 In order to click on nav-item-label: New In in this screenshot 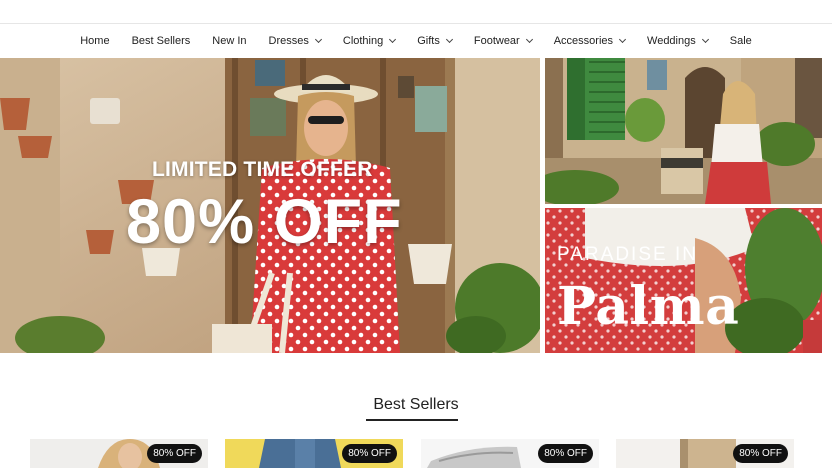, I will do `click(229, 41)`.